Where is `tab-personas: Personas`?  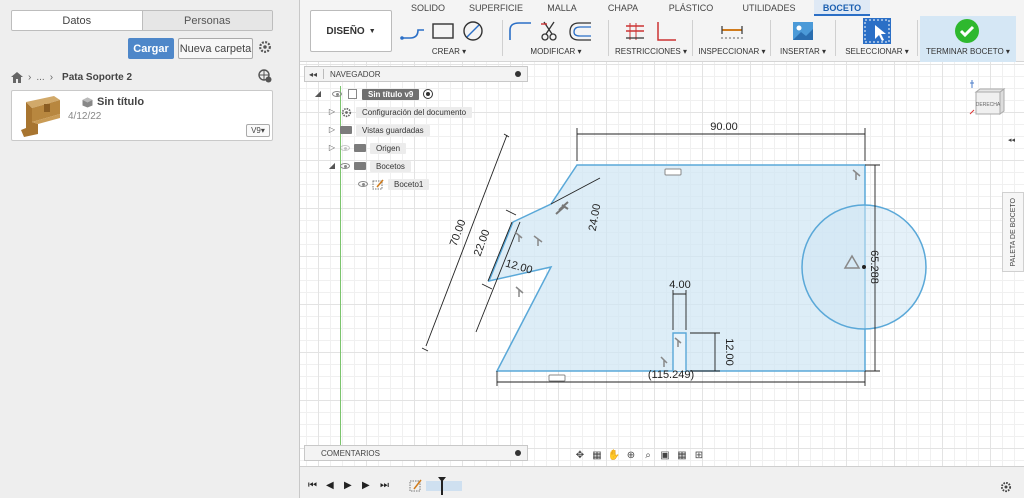 tab-personas: Personas is located at coordinates (206, 20).